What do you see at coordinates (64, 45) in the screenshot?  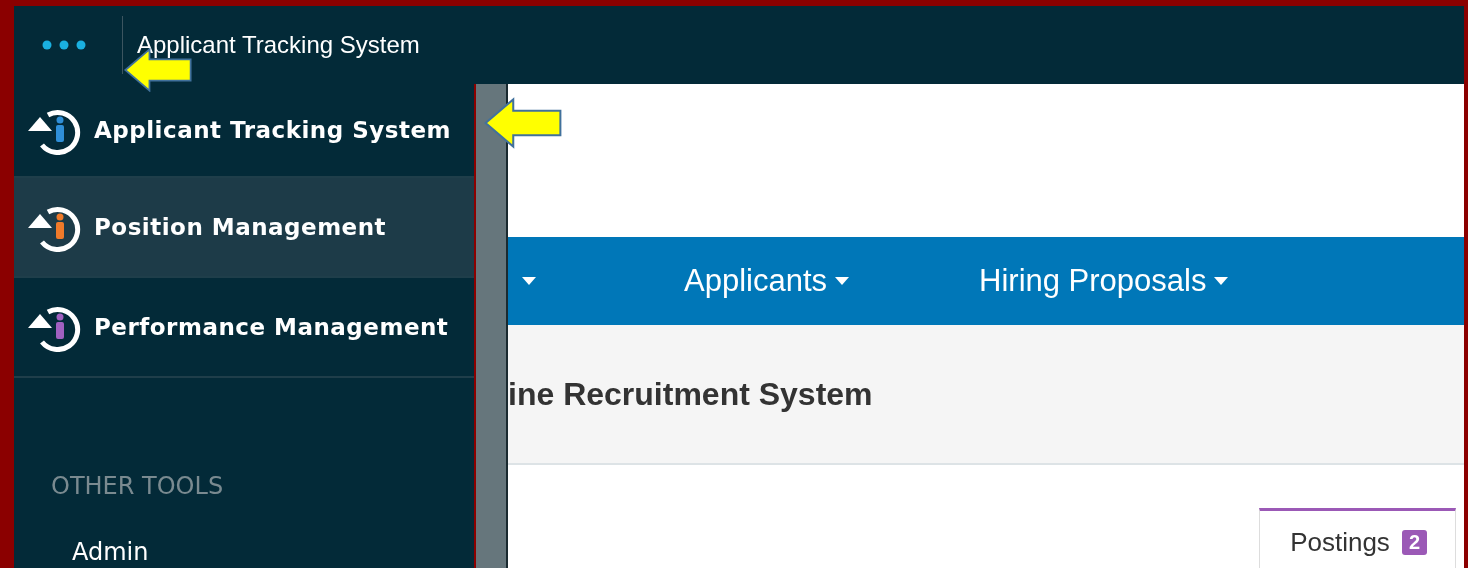 I see `more-icon` at bounding box center [64, 45].